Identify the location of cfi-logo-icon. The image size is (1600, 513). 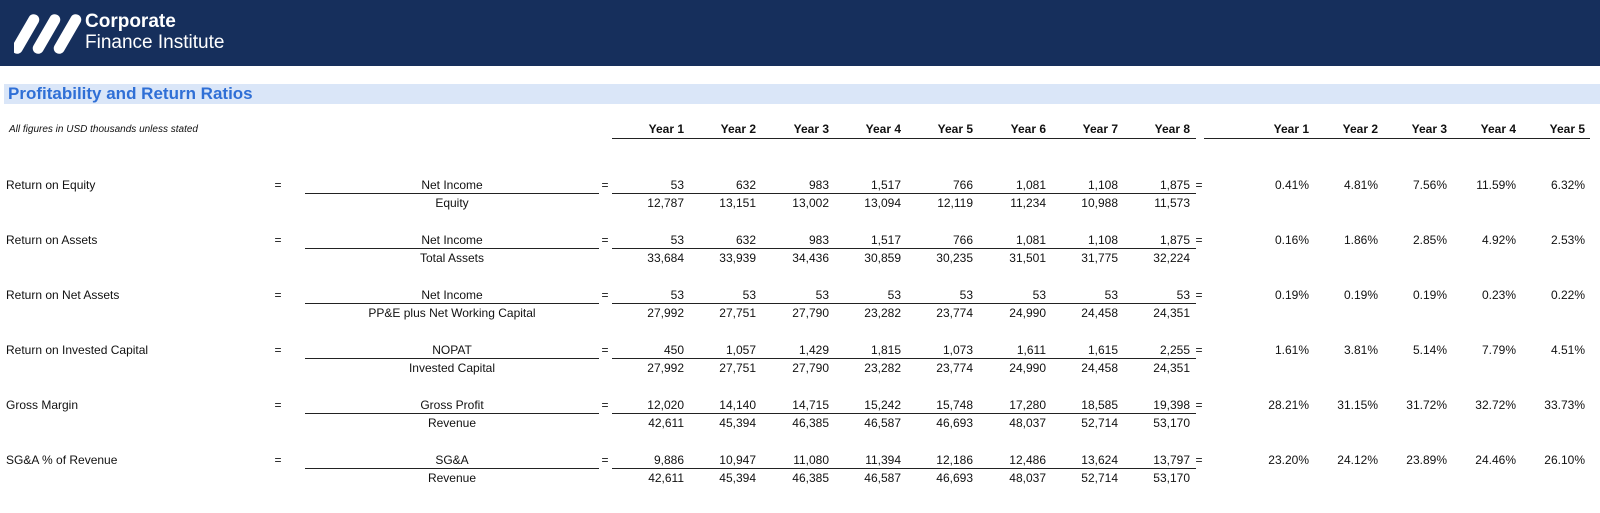
(48, 34).